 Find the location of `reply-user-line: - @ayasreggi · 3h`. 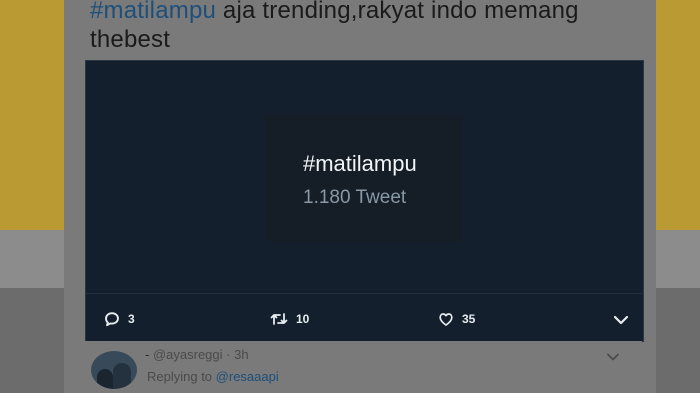

reply-user-line: - @ayasreggi · 3h is located at coordinates (197, 354).